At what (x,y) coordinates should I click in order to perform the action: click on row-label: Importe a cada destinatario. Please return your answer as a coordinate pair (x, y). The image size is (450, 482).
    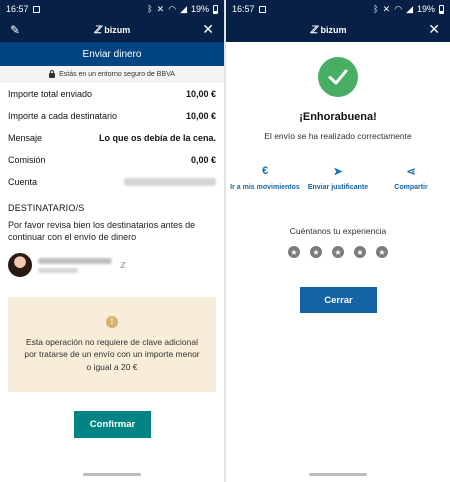
    Looking at the image, I should click on (63, 116).